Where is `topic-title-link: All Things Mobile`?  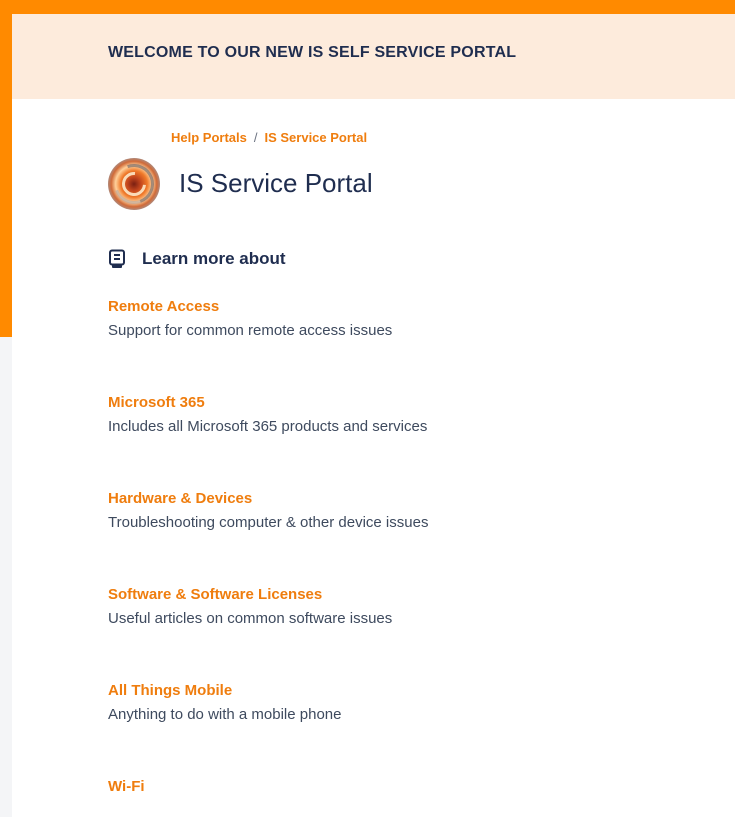
topic-title-link: All Things Mobile is located at coordinates (225, 691).